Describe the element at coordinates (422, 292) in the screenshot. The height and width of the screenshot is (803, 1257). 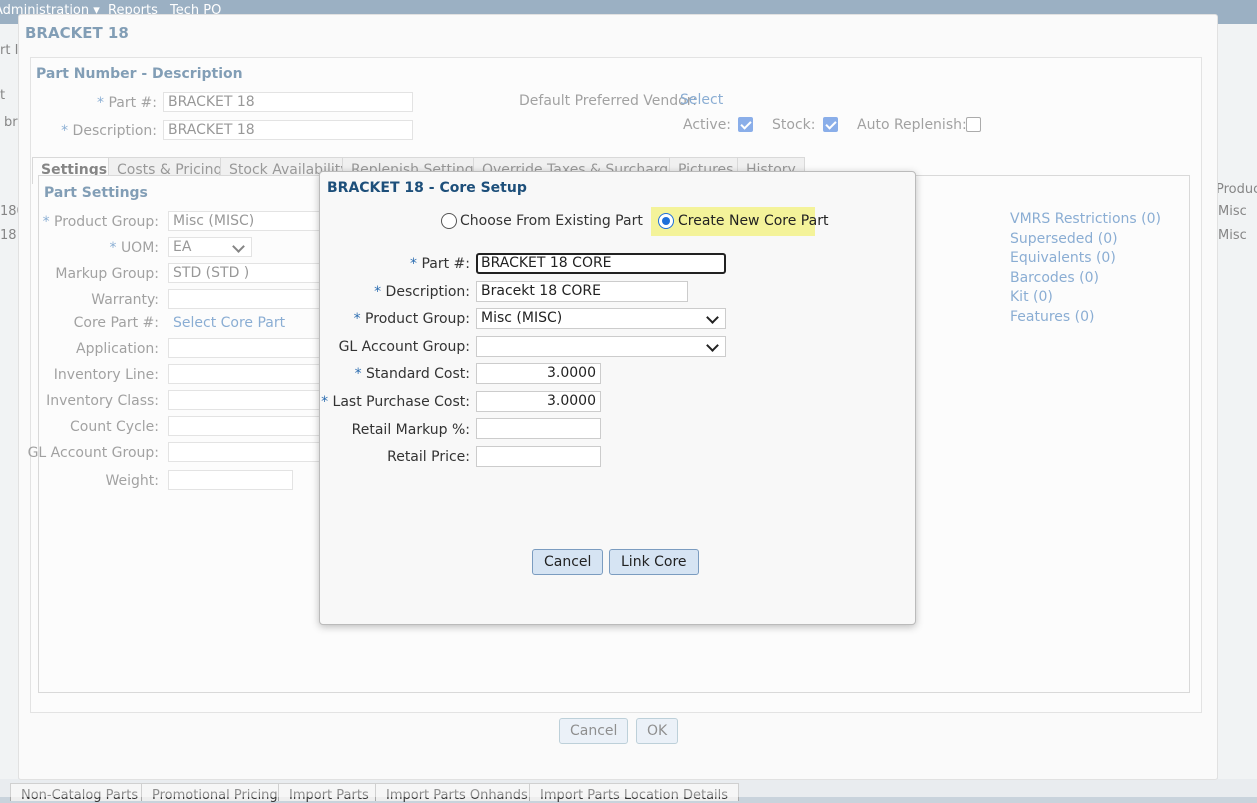
I see `core-description-label: * Description:` at that location.